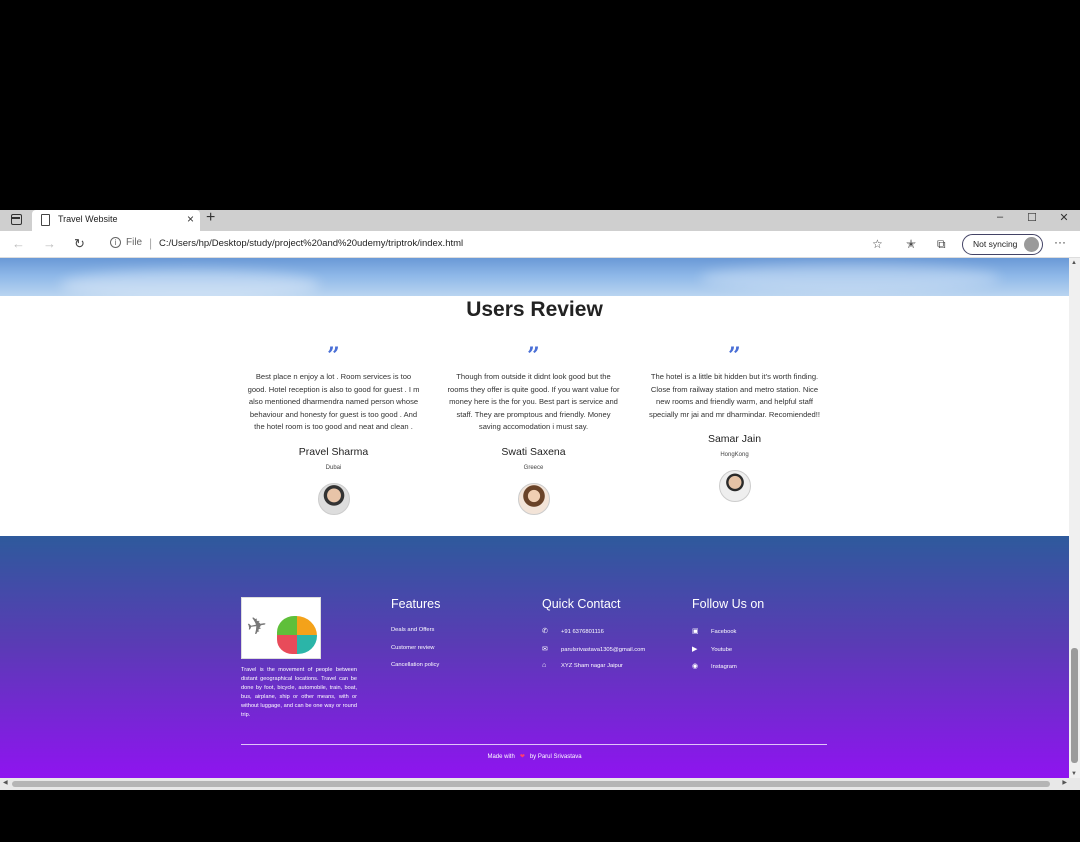 The image size is (1080, 842). What do you see at coordinates (190, 219) in the screenshot?
I see `tab-close-button: ×` at bounding box center [190, 219].